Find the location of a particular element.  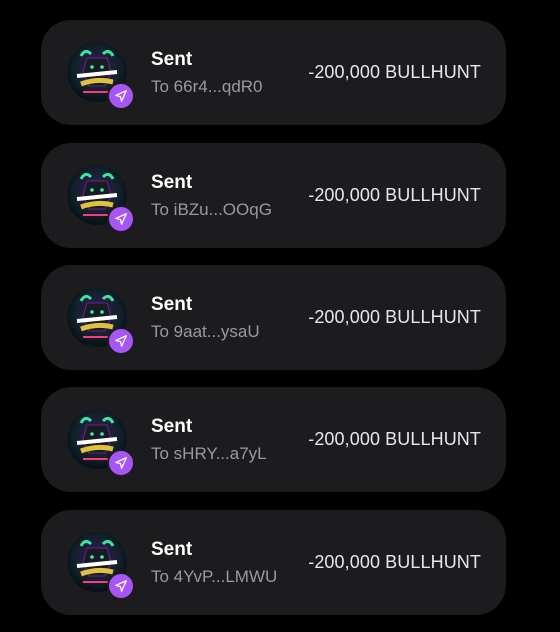

transaction-item: Sent To 4YvP...LMWU -200,000 BULLHUNT is located at coordinates (273, 562).